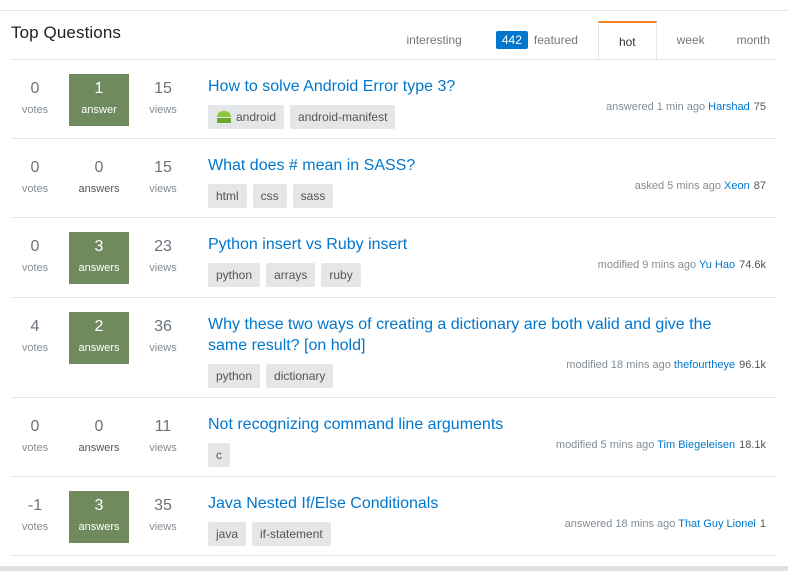  What do you see at coordinates (343, 117) in the screenshot?
I see `tag: android-manifest` at bounding box center [343, 117].